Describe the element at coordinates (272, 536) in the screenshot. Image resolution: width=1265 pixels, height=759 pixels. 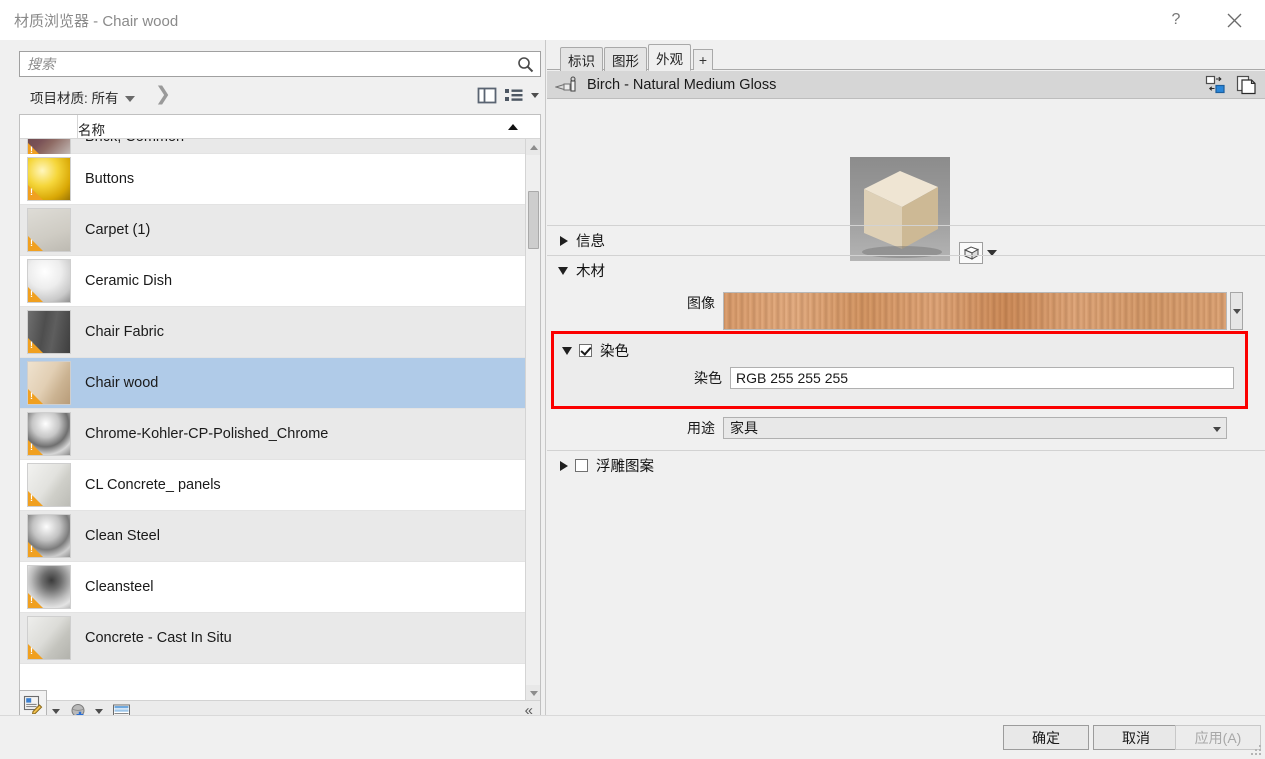
I see `list-item: Clean Steel` at that location.